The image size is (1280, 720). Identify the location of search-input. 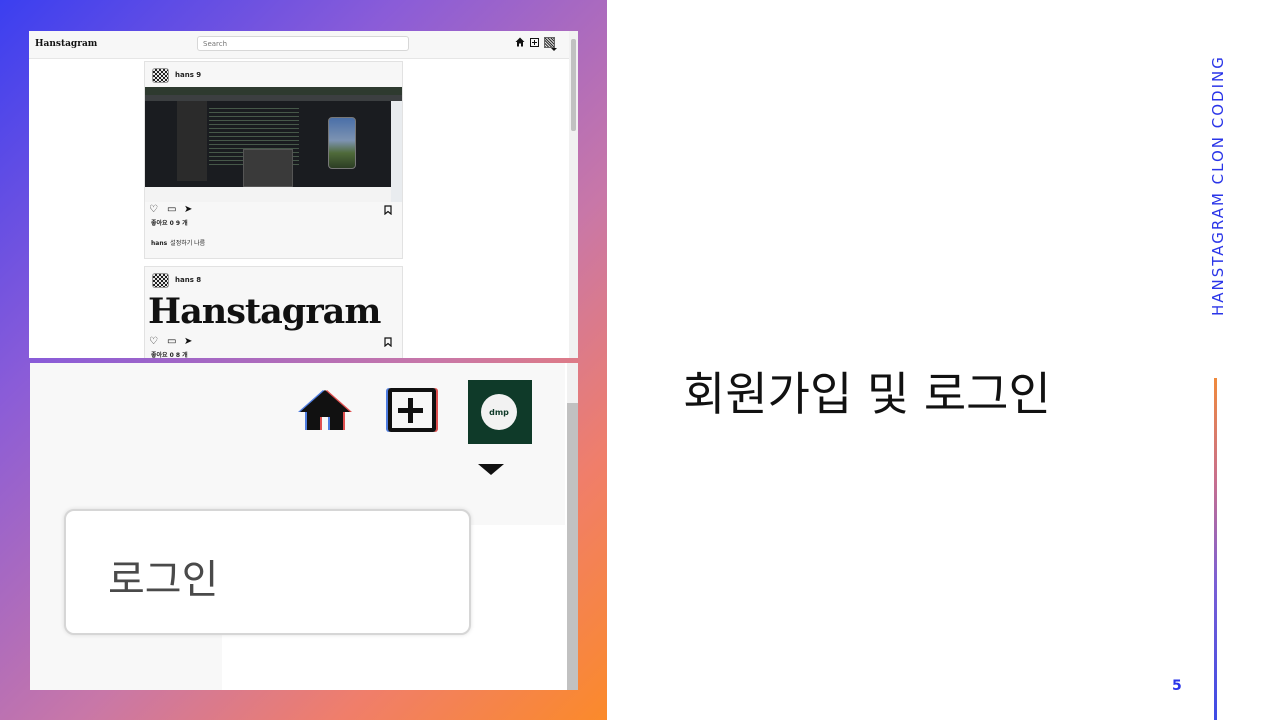
(303, 43).